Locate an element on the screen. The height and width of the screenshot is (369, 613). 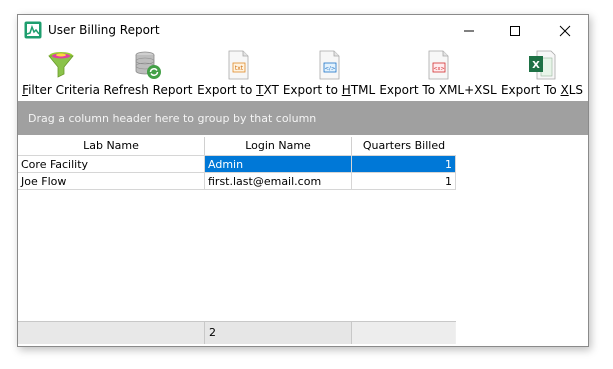
svg-text: txt is located at coordinates (239, 68).